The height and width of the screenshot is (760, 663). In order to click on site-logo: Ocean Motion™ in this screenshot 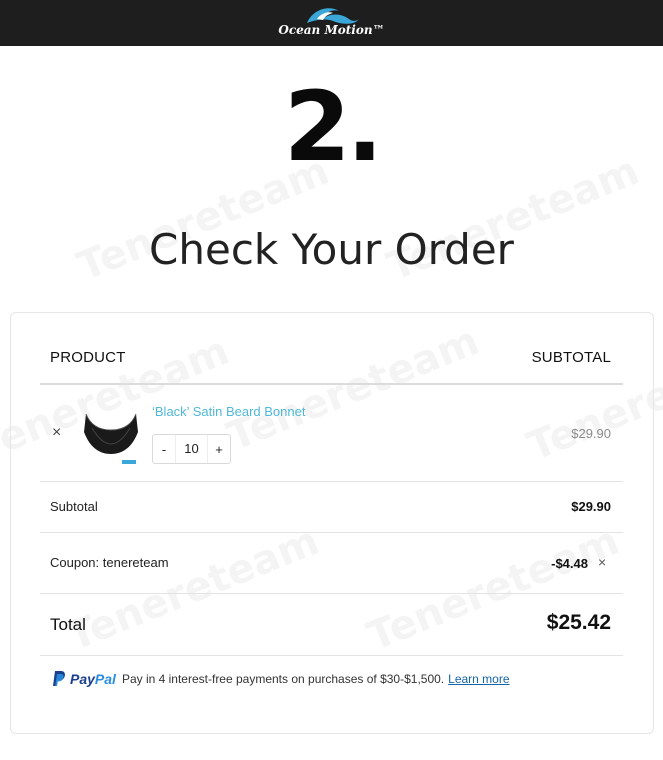, I will do `click(332, 23)`.